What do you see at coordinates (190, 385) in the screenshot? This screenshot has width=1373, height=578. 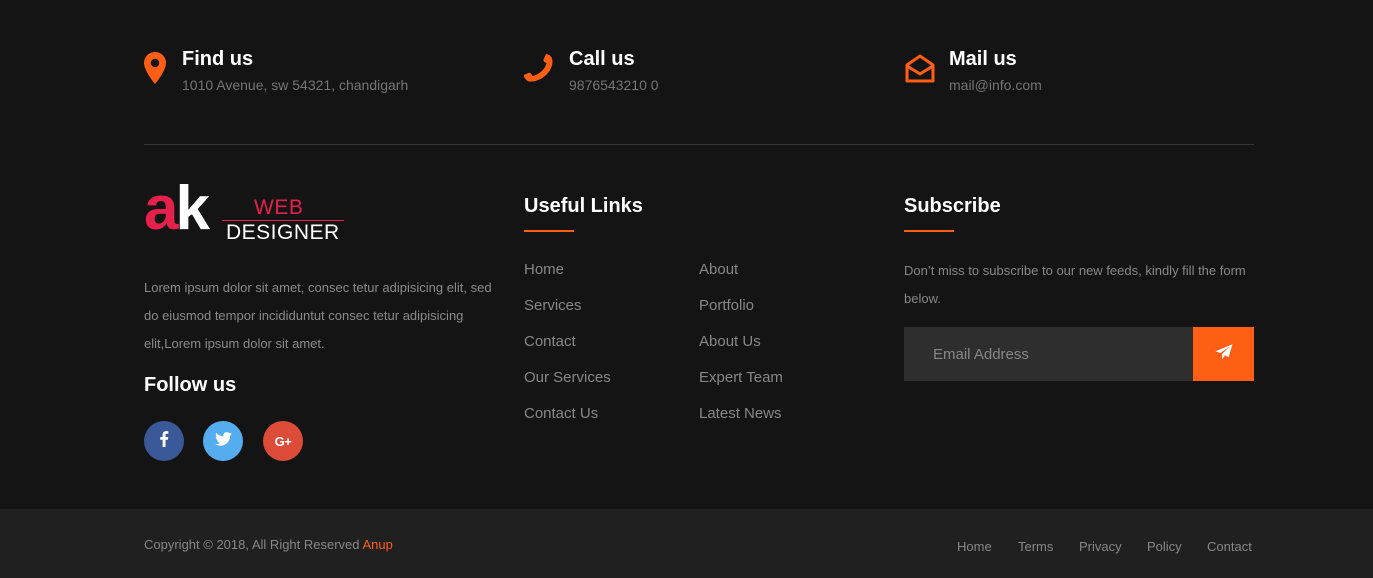 I see `follow-us-title: Follow us` at bounding box center [190, 385].